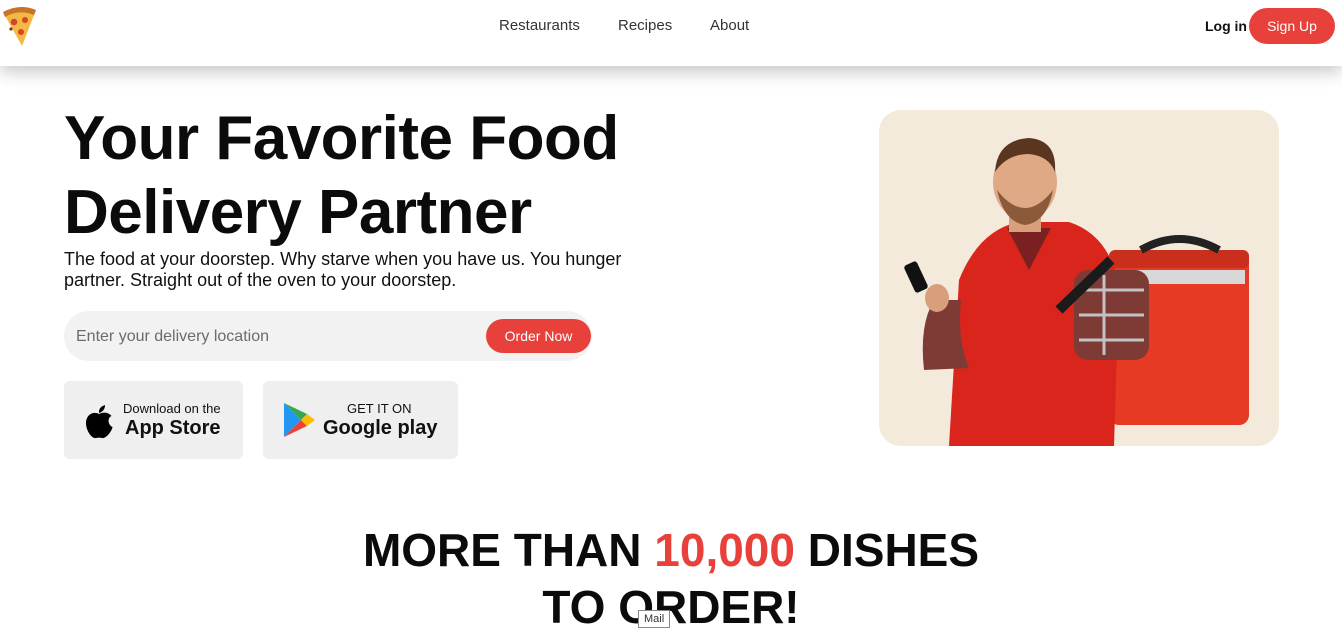 The image size is (1342, 636). I want to click on google-play-button: GET IT ON Google play, so click(360, 420).